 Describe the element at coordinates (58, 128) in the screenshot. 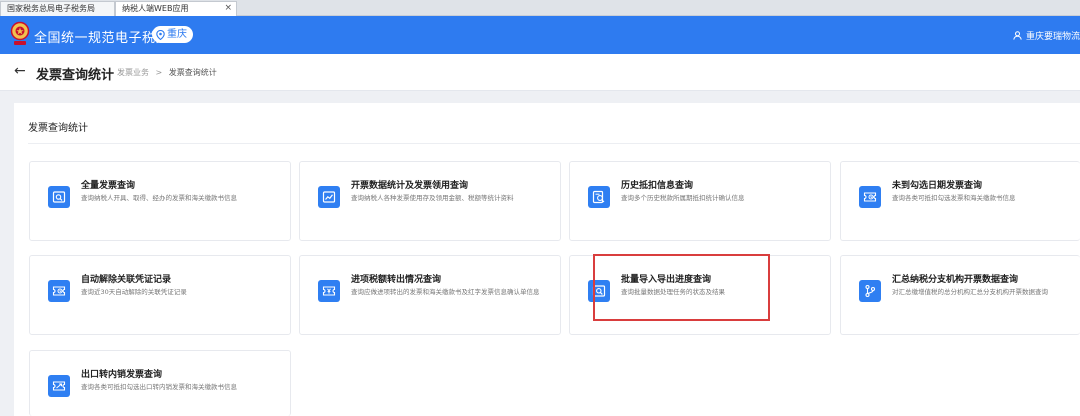

I see `section-title: 发票查询统计` at that location.